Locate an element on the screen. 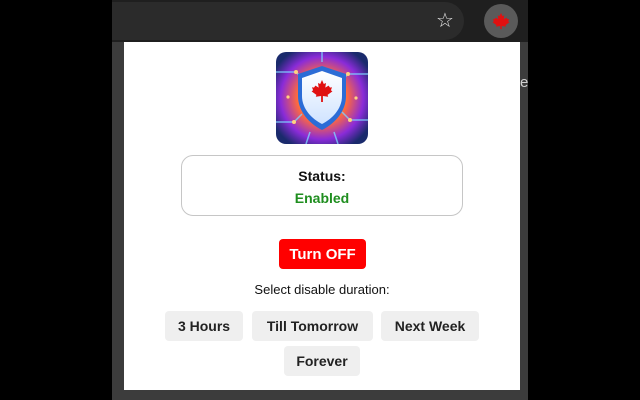 The image size is (640, 400). status-panel: Status: Enabled is located at coordinates (322, 185).